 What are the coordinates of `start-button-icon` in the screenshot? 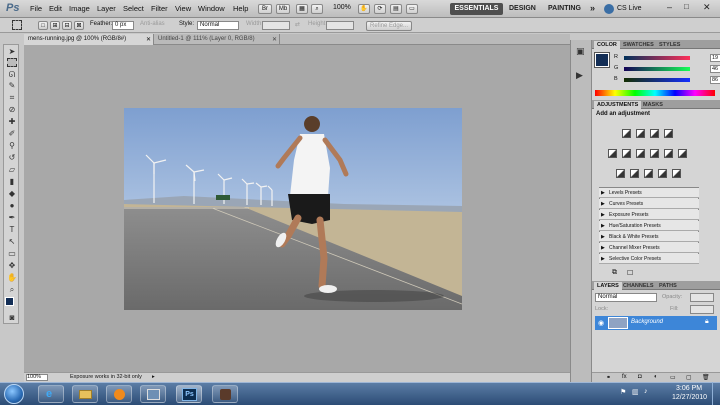 It's located at (14, 394).